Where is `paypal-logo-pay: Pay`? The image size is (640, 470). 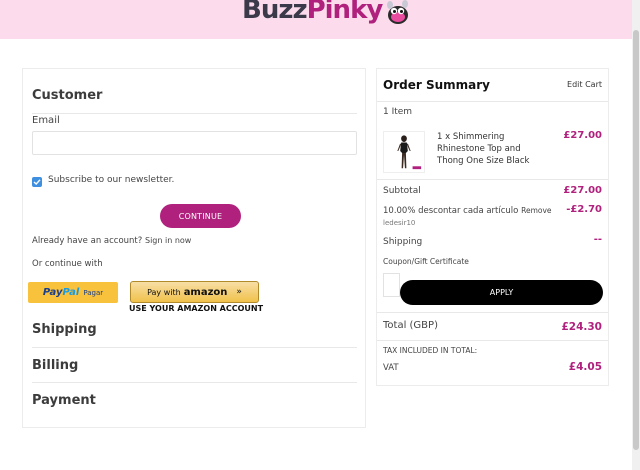 paypal-logo-pay: Pay is located at coordinates (52, 292).